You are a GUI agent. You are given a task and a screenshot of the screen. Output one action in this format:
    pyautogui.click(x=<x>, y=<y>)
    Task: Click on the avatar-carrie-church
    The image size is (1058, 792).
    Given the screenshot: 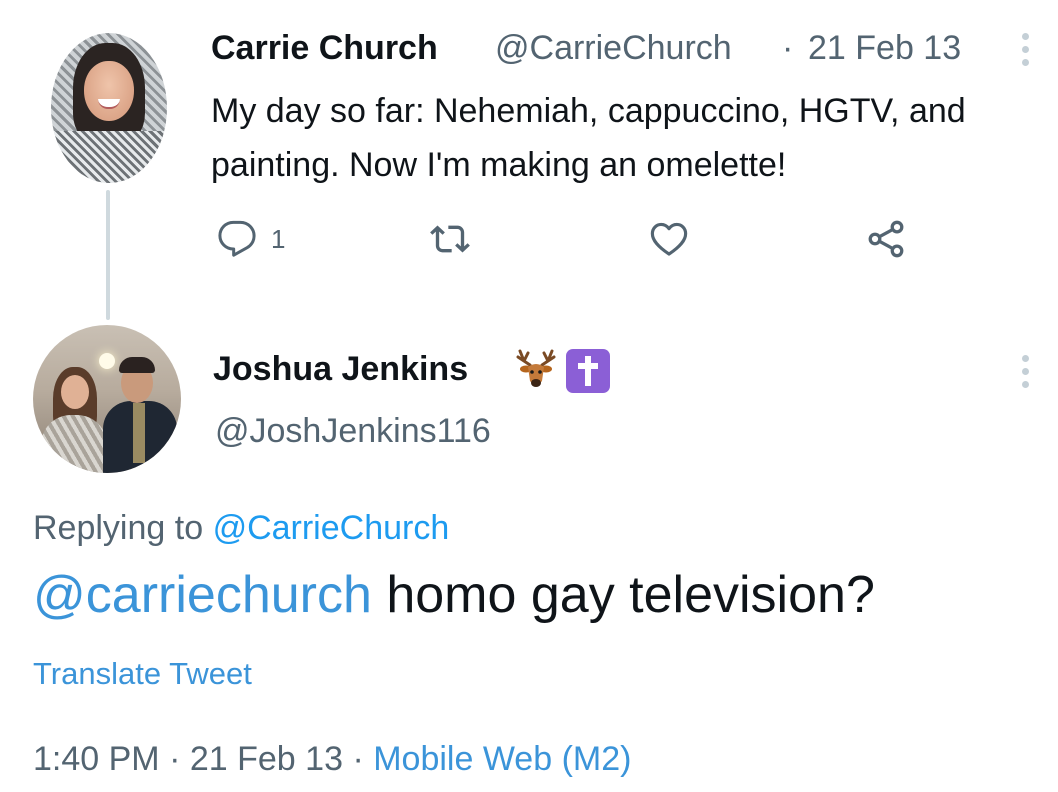 What is the action you would take?
    pyautogui.click(x=109, y=108)
    